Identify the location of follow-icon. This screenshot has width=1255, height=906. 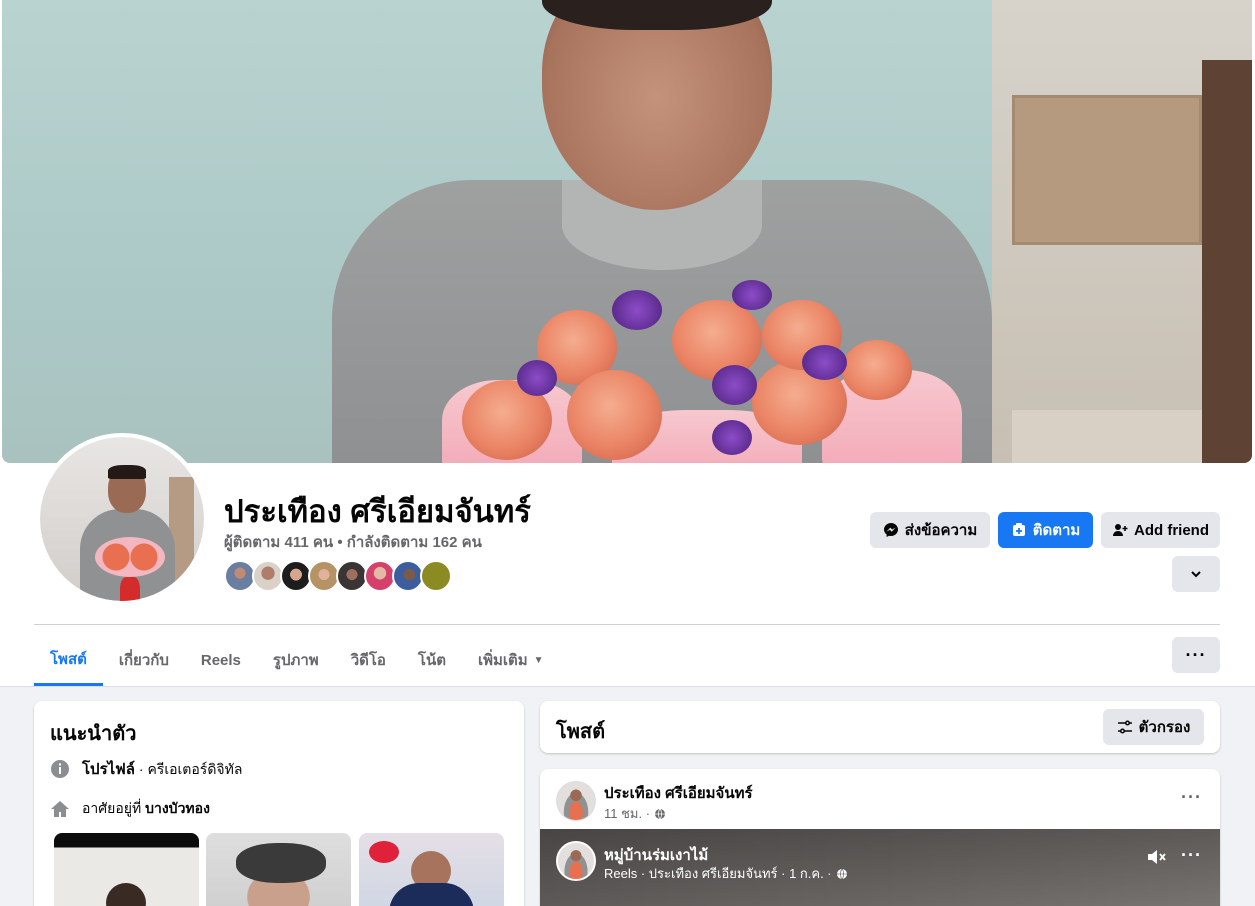
(1018, 529).